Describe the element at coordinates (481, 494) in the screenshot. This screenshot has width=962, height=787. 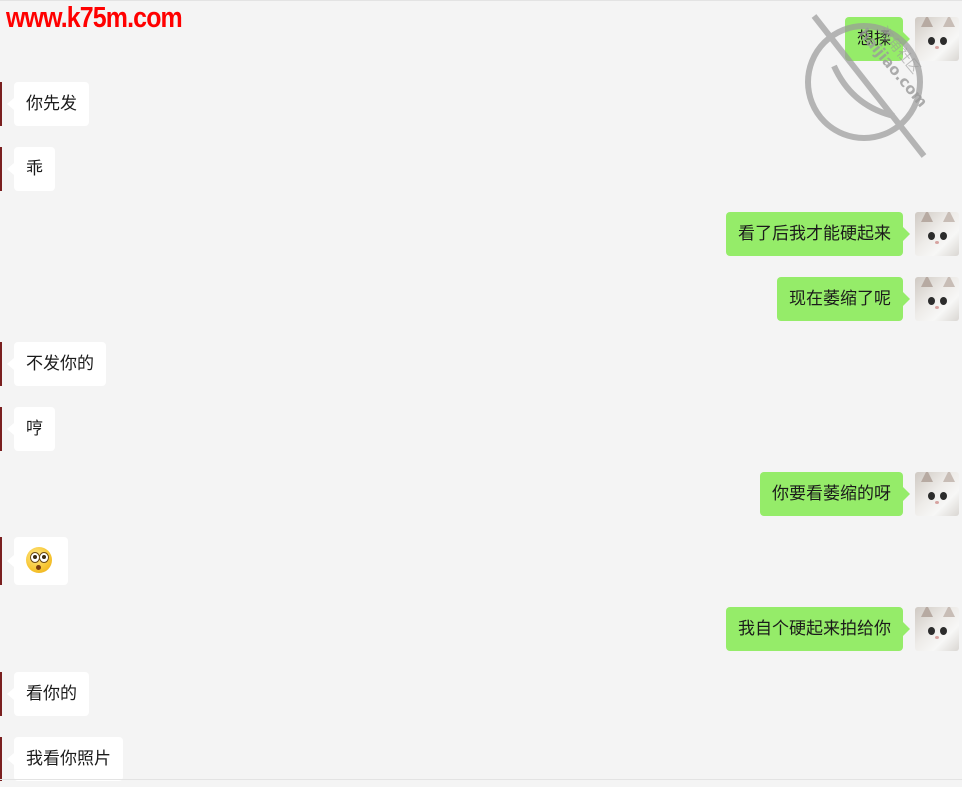
I see `message-row-outgoing: 你要看萎缩的呀` at that location.